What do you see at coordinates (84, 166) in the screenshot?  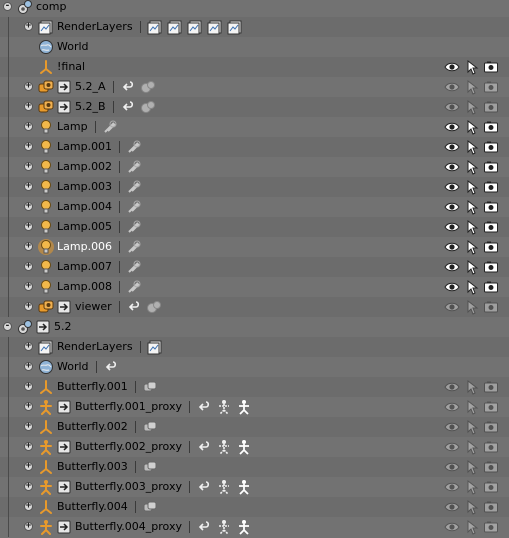 I see `row-label: Lamp.002` at bounding box center [84, 166].